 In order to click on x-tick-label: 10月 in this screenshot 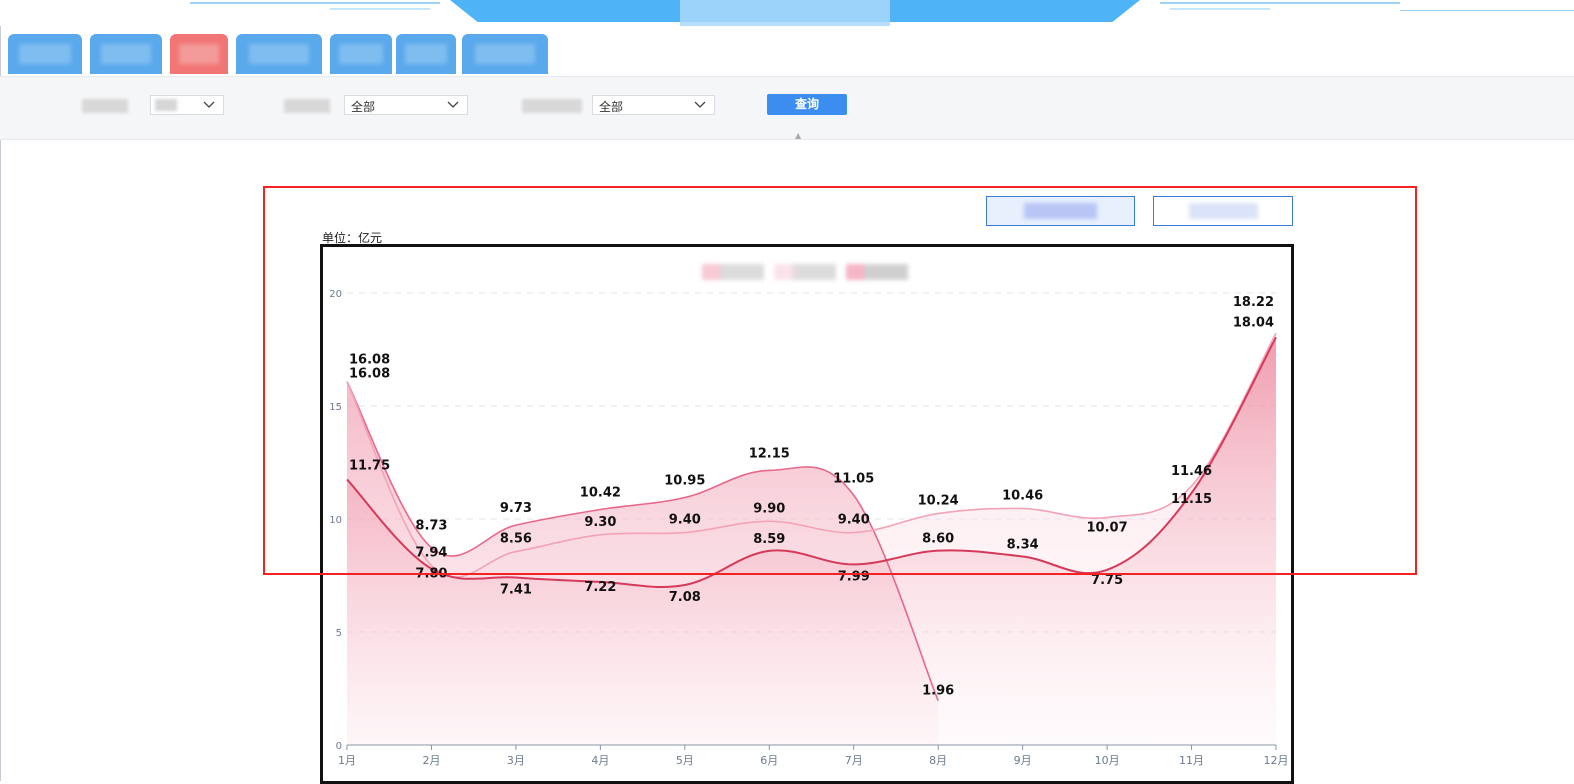, I will do `click(1107, 760)`.